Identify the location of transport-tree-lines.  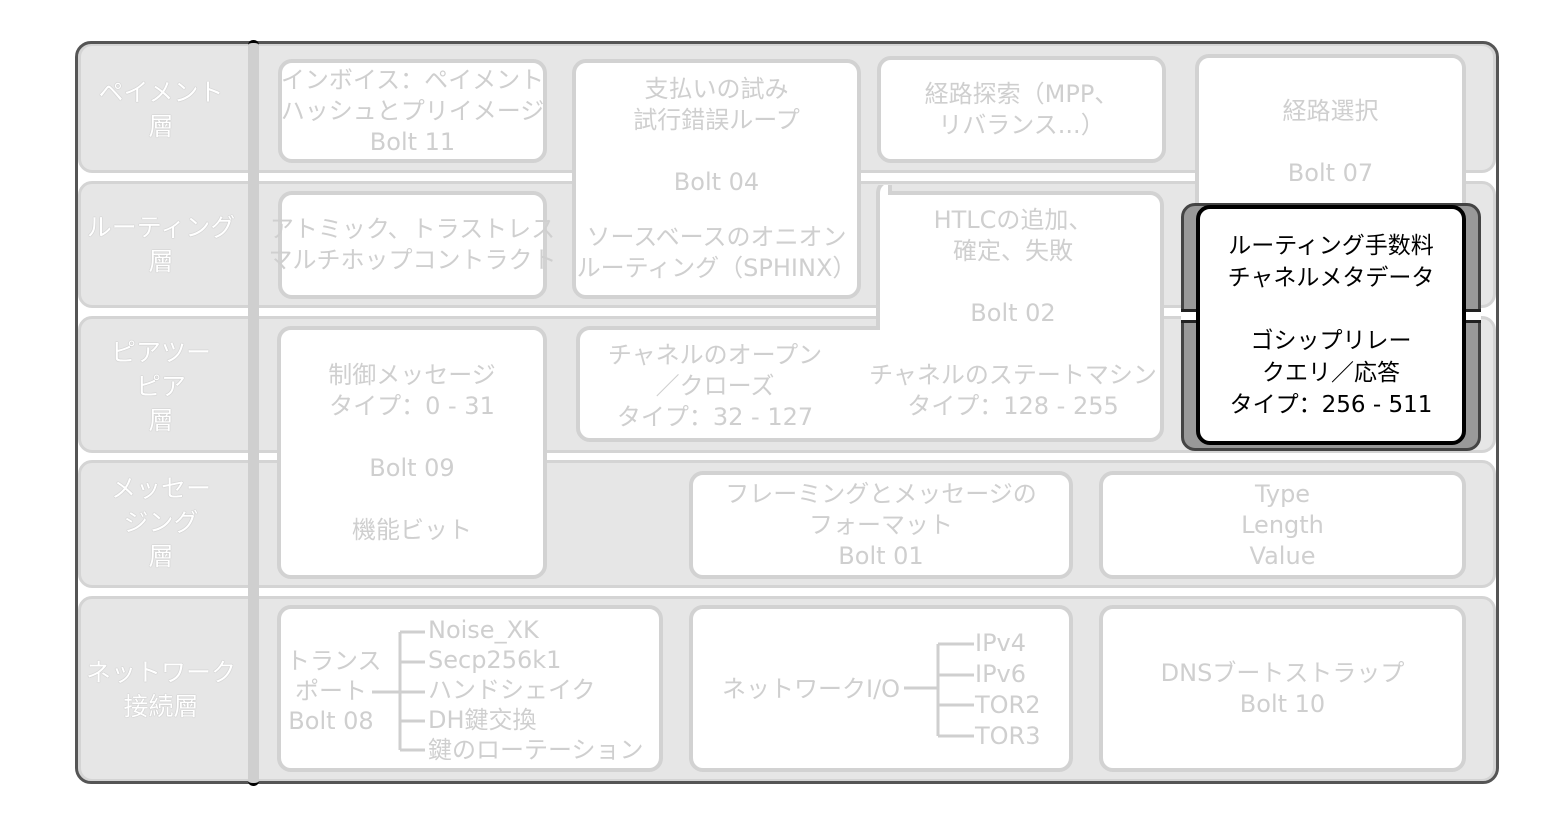
(398, 691).